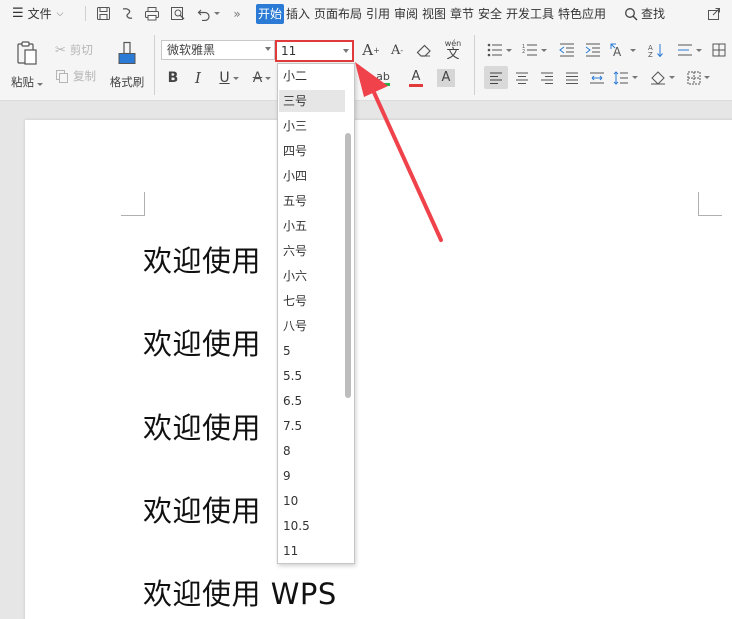  What do you see at coordinates (312, 551) in the screenshot?
I see `font-size-option: 11` at bounding box center [312, 551].